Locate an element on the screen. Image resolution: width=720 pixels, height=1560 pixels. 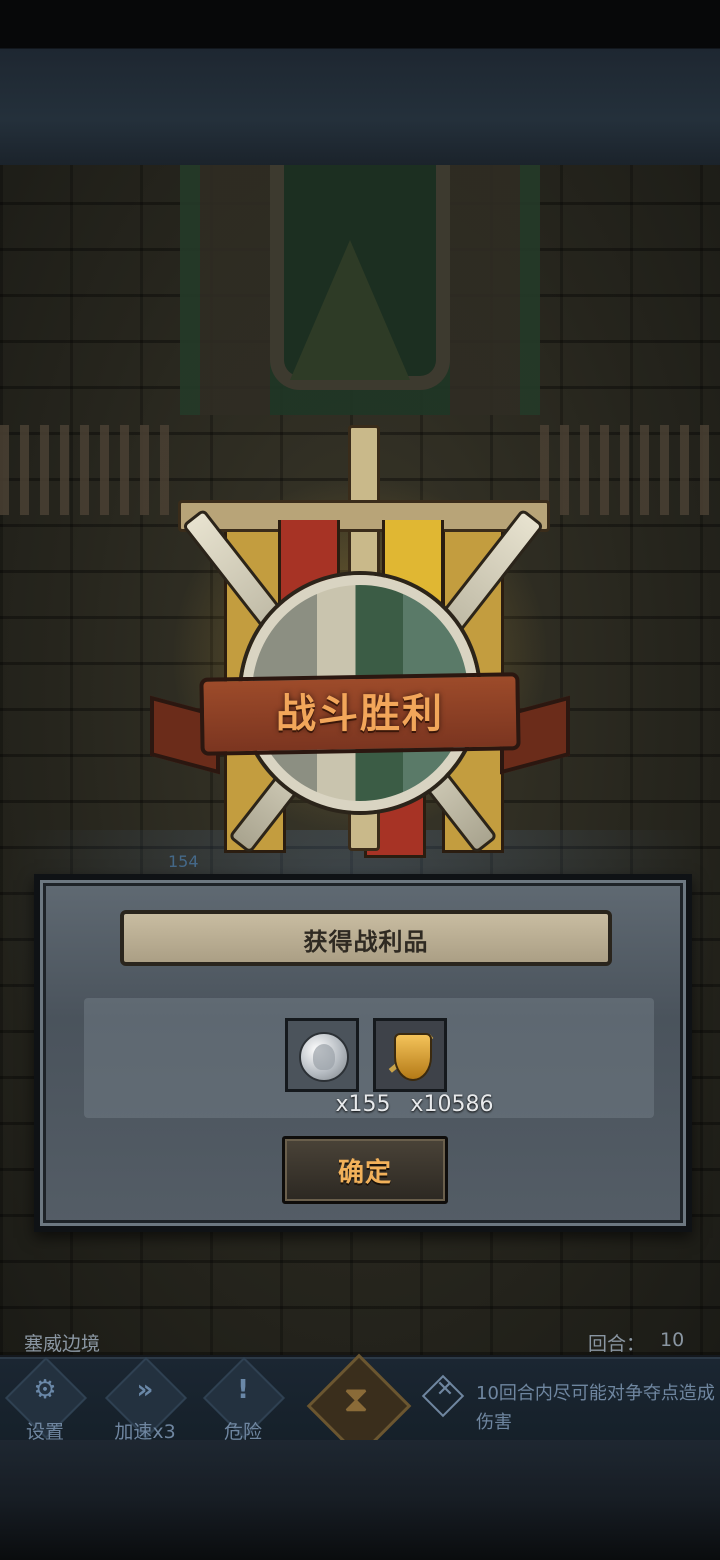
silver-coin-icon is located at coordinates (324, 1057).